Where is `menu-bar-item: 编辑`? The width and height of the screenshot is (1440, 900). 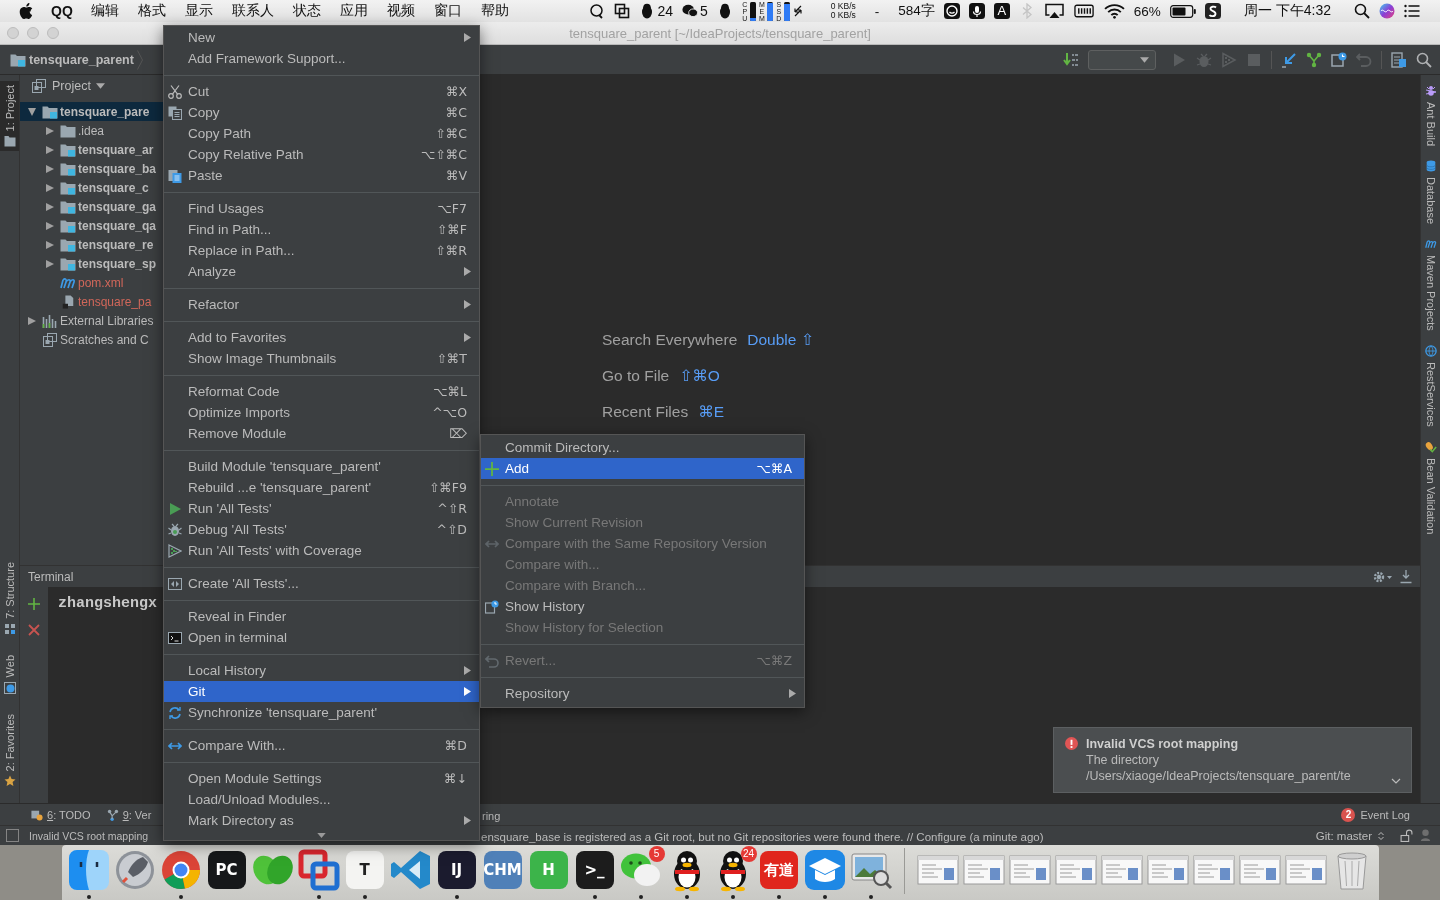 menu-bar-item: 编辑 is located at coordinates (104, 11).